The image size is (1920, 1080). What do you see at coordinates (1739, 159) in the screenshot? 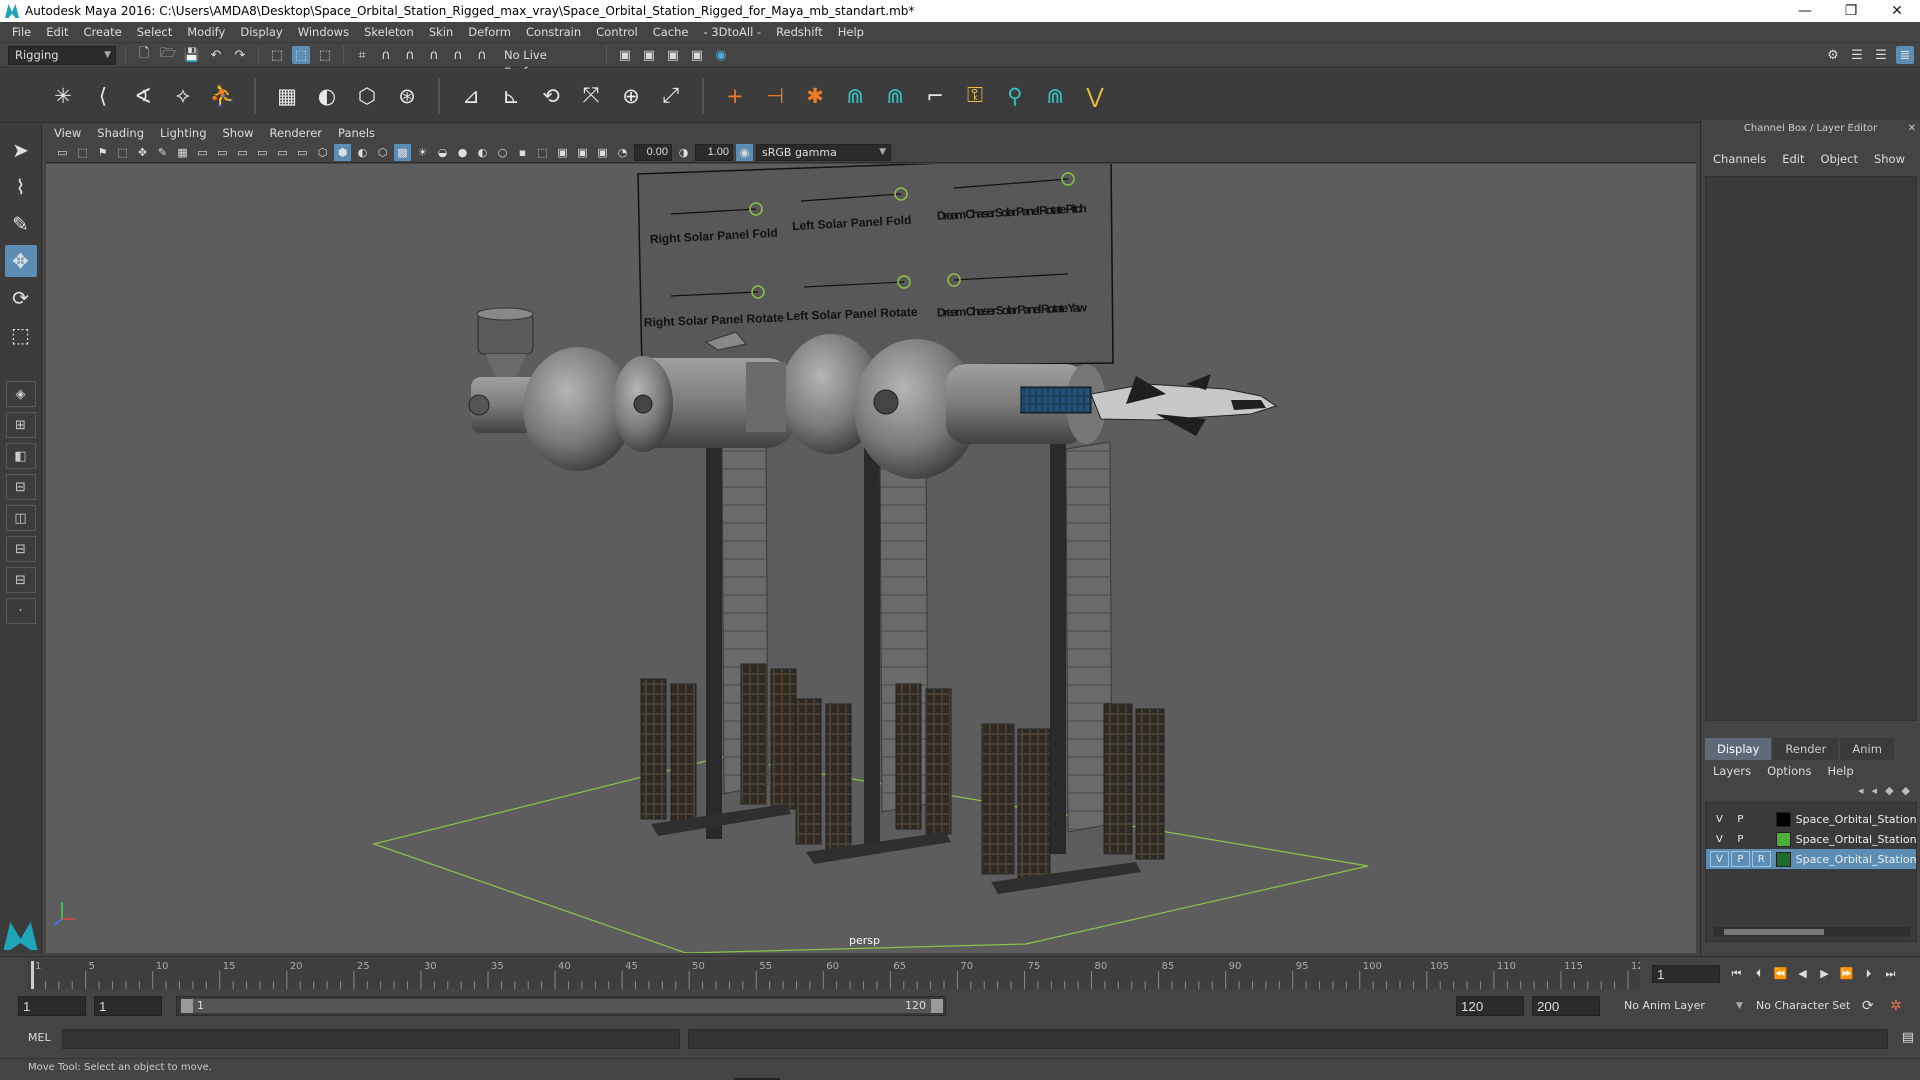
I see `channel-box-menu-channels: Channels` at bounding box center [1739, 159].